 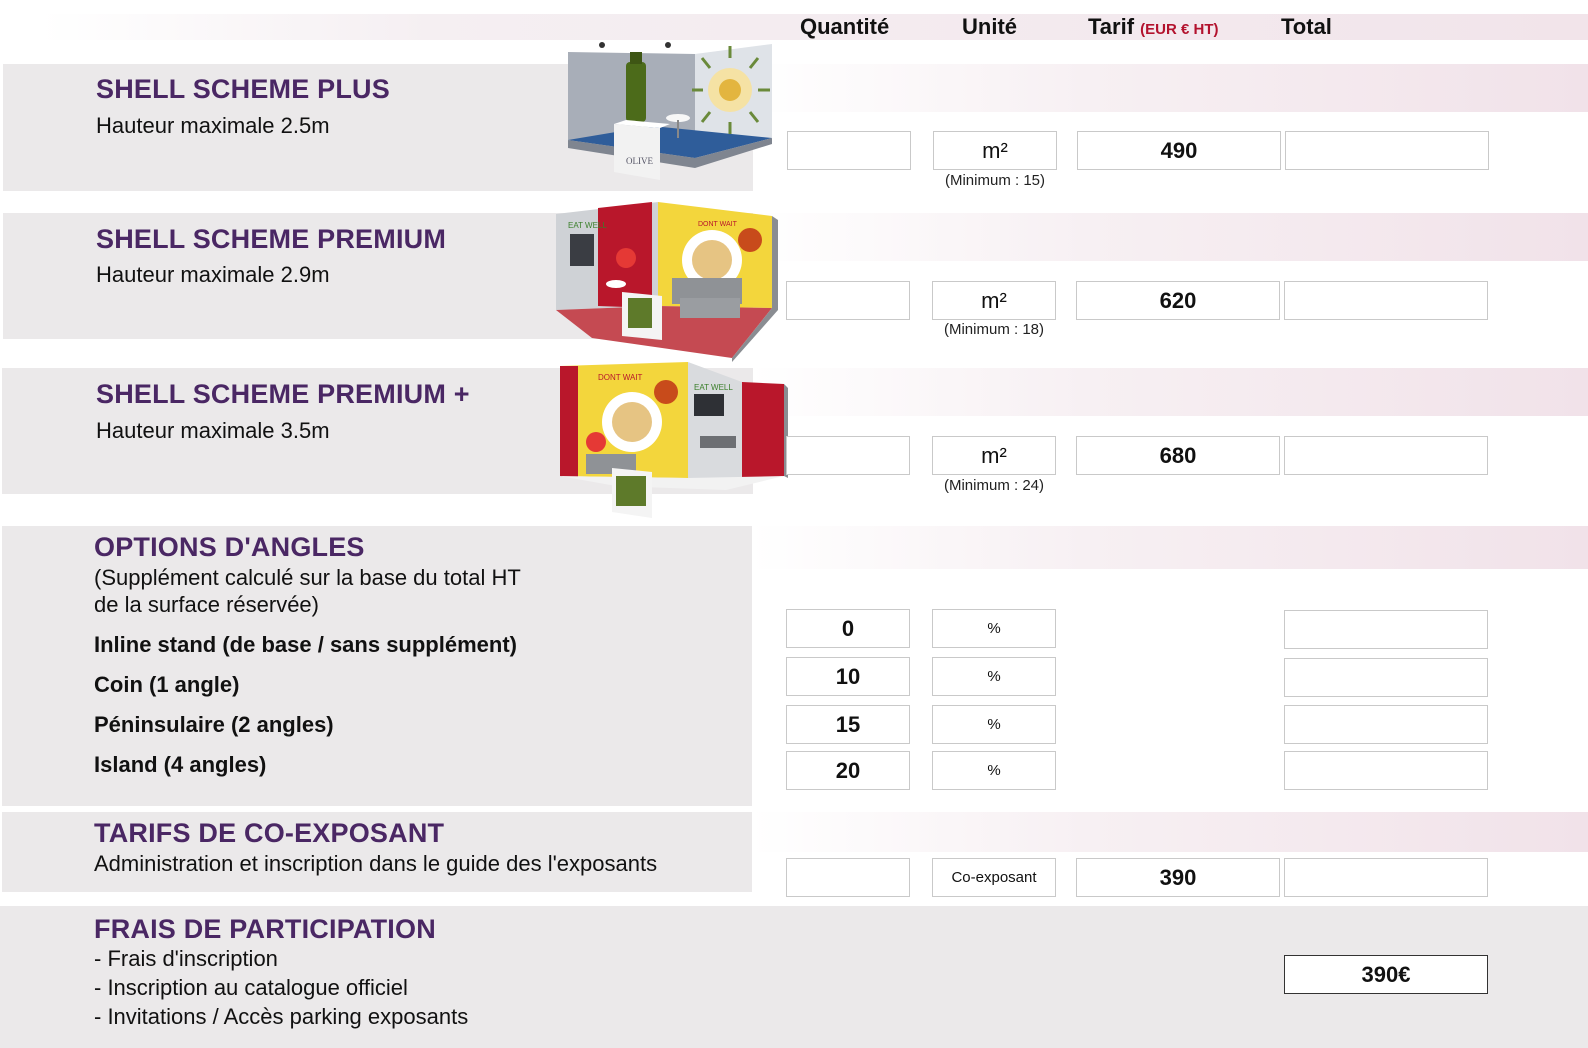 I want to click on col-header-tarif: Tarif (EUR € HT), so click(x=1153, y=26).